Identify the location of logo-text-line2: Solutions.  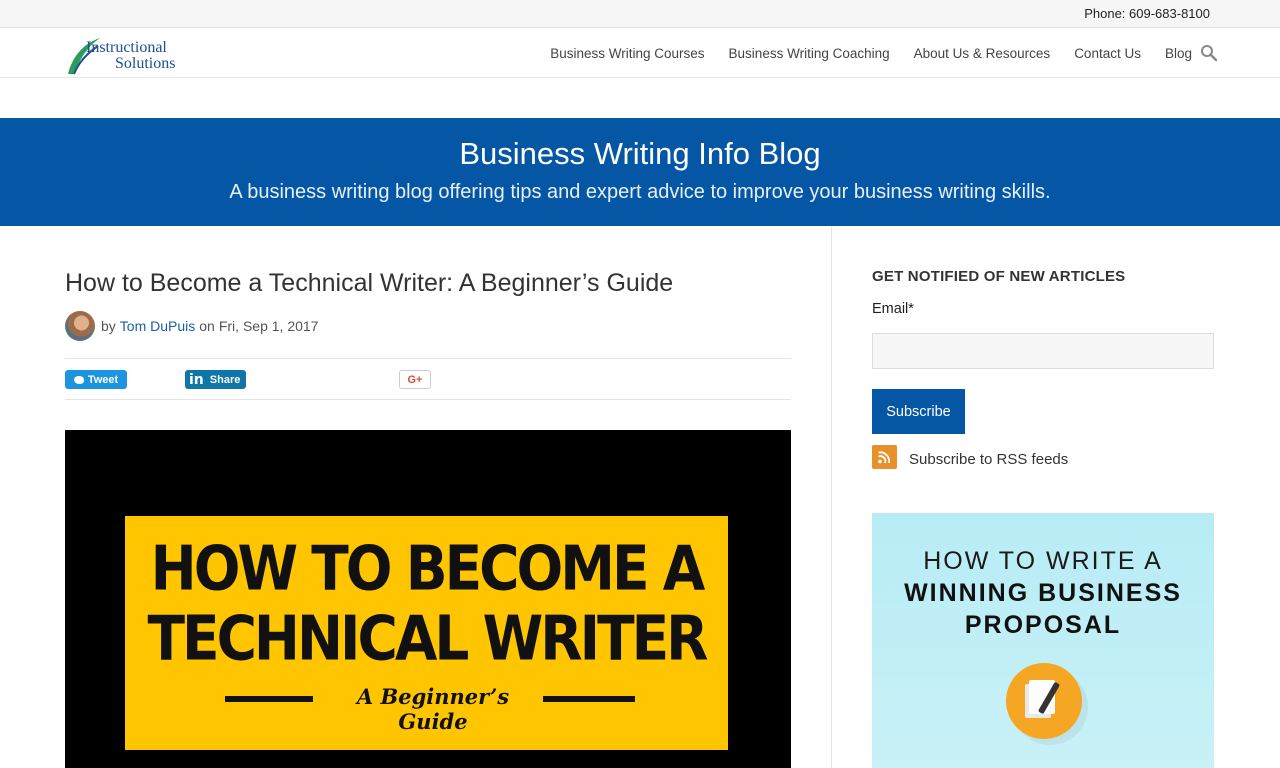
(145, 63).